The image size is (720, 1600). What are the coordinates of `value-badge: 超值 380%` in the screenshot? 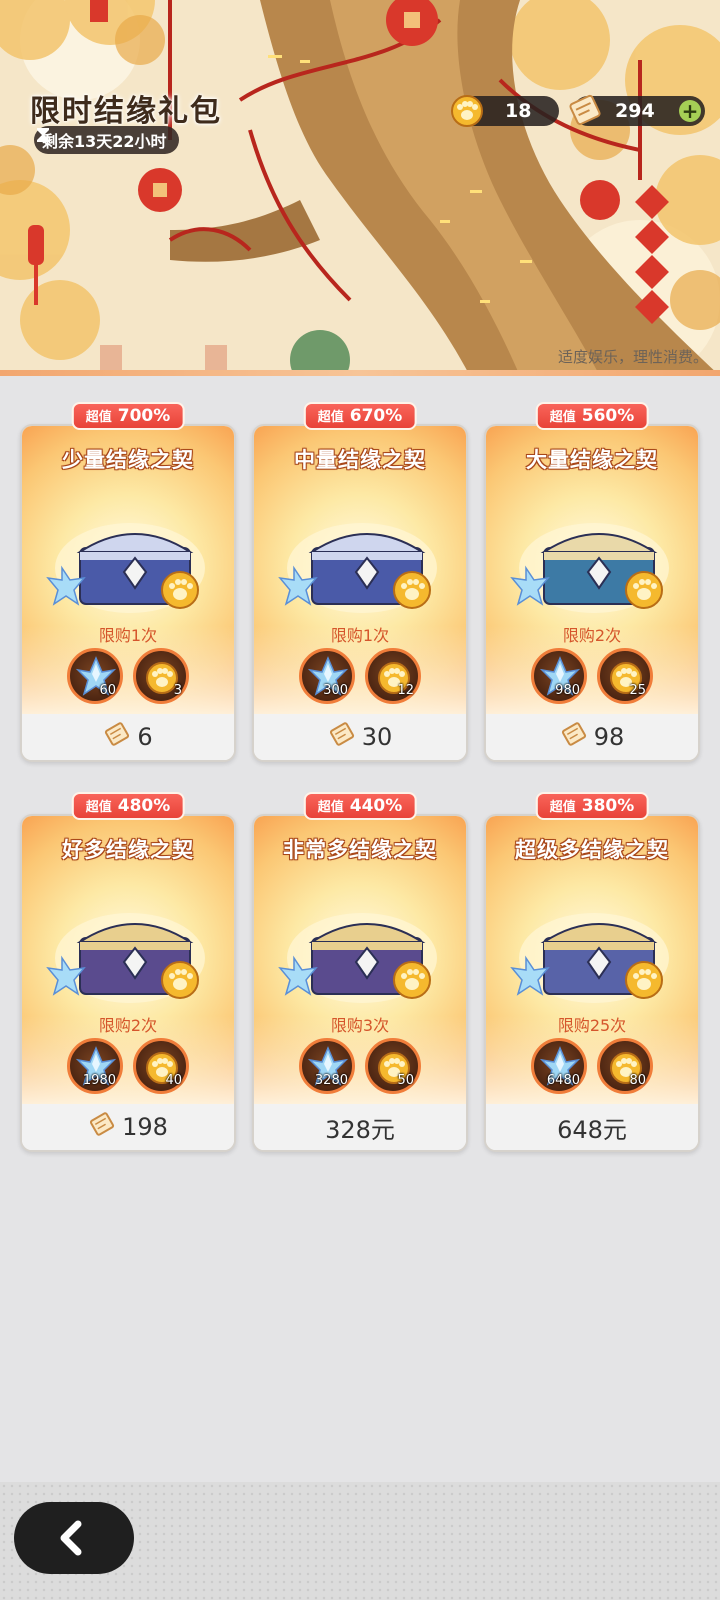 It's located at (592, 806).